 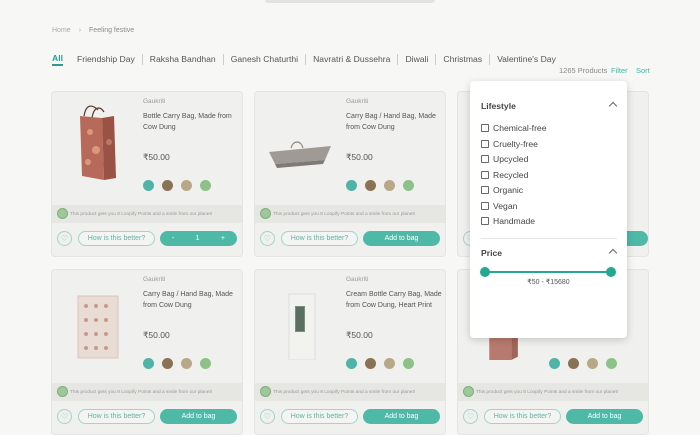 I want to click on filter-option-vegan: Vegan, so click(x=499, y=206).